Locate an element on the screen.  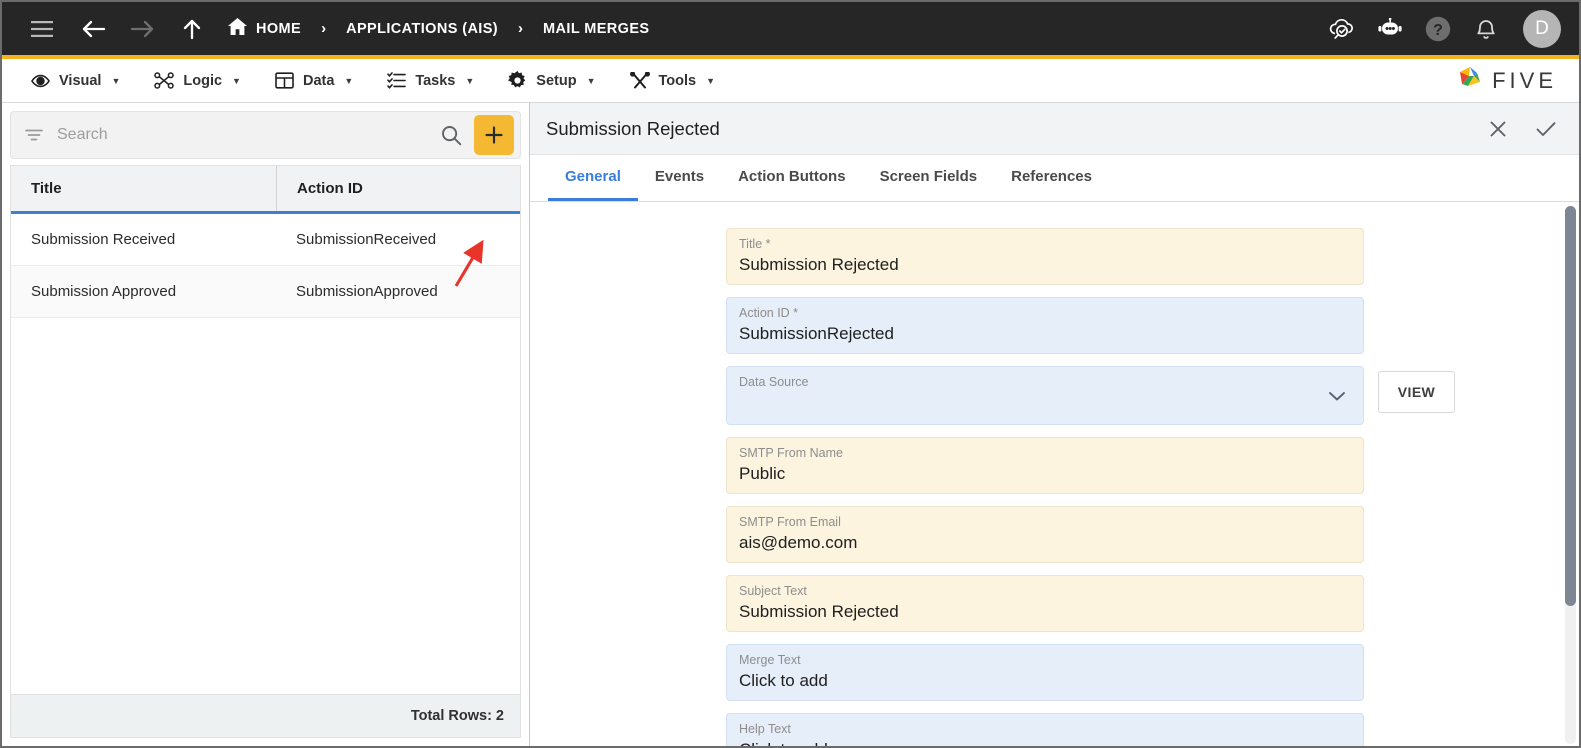
chat-bot-icon is located at coordinates (1390, 29).